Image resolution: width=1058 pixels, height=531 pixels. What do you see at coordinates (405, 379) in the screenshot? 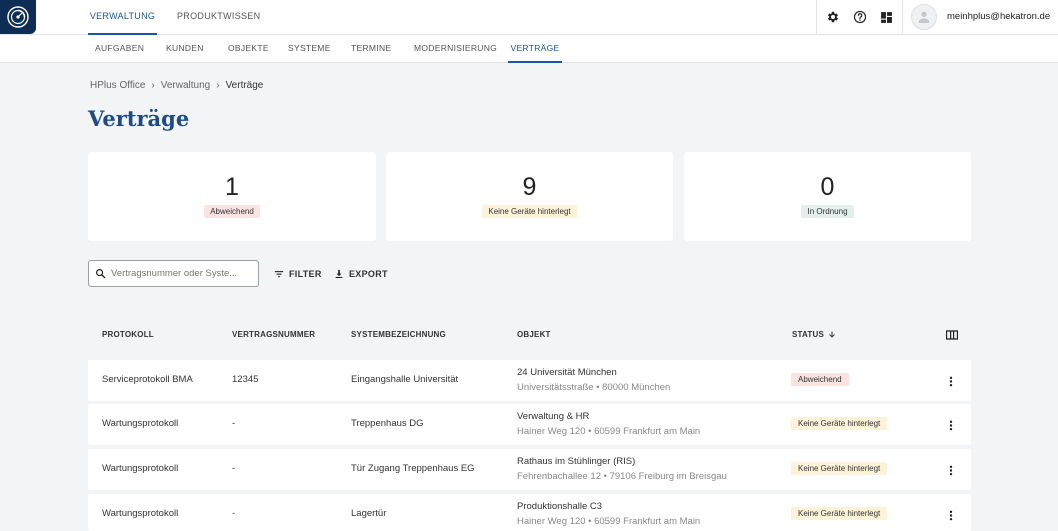
I see `cell-systembezeichnung: Eingangshalle Universität` at bounding box center [405, 379].